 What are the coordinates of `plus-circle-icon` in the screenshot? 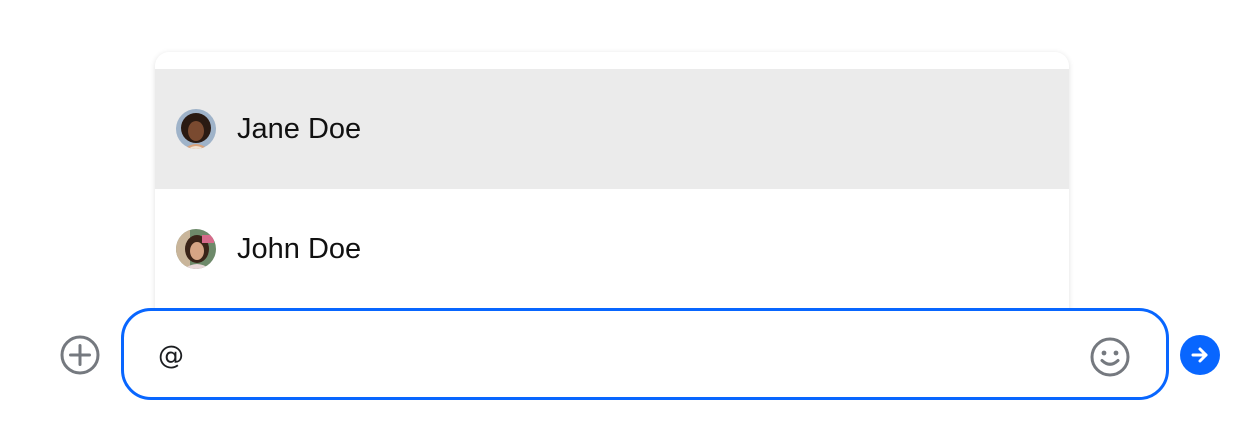 It's located at (80, 355).